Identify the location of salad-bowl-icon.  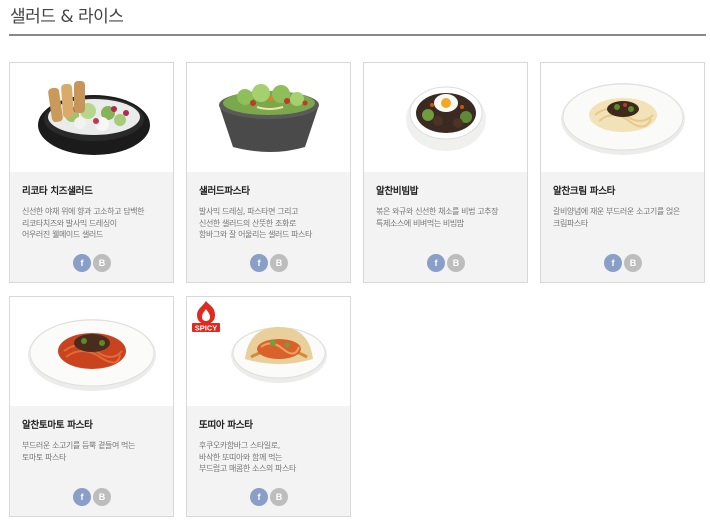
(94, 118).